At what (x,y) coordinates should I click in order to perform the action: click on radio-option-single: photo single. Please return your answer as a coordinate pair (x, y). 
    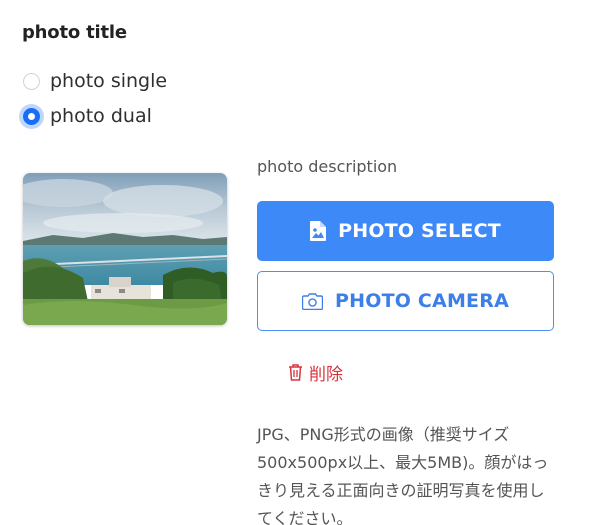
    Looking at the image, I should click on (93, 81).